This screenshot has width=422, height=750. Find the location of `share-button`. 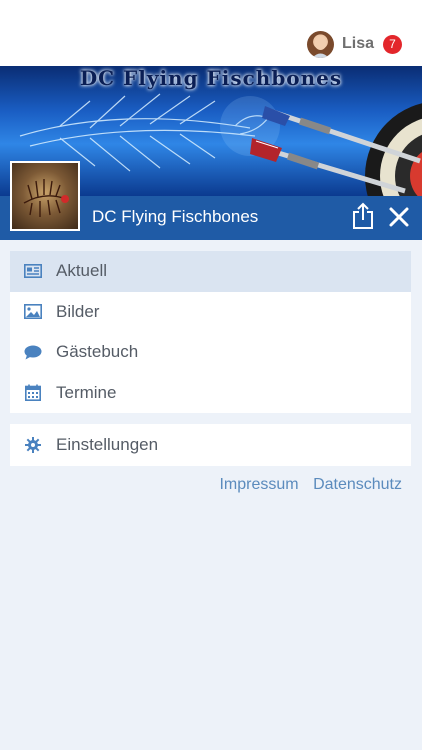

share-button is located at coordinates (363, 216).